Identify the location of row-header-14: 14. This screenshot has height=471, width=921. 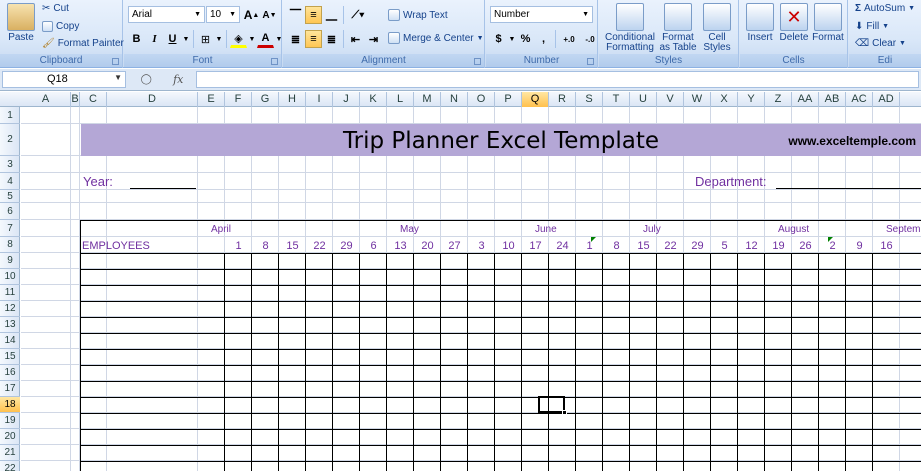
(10, 341).